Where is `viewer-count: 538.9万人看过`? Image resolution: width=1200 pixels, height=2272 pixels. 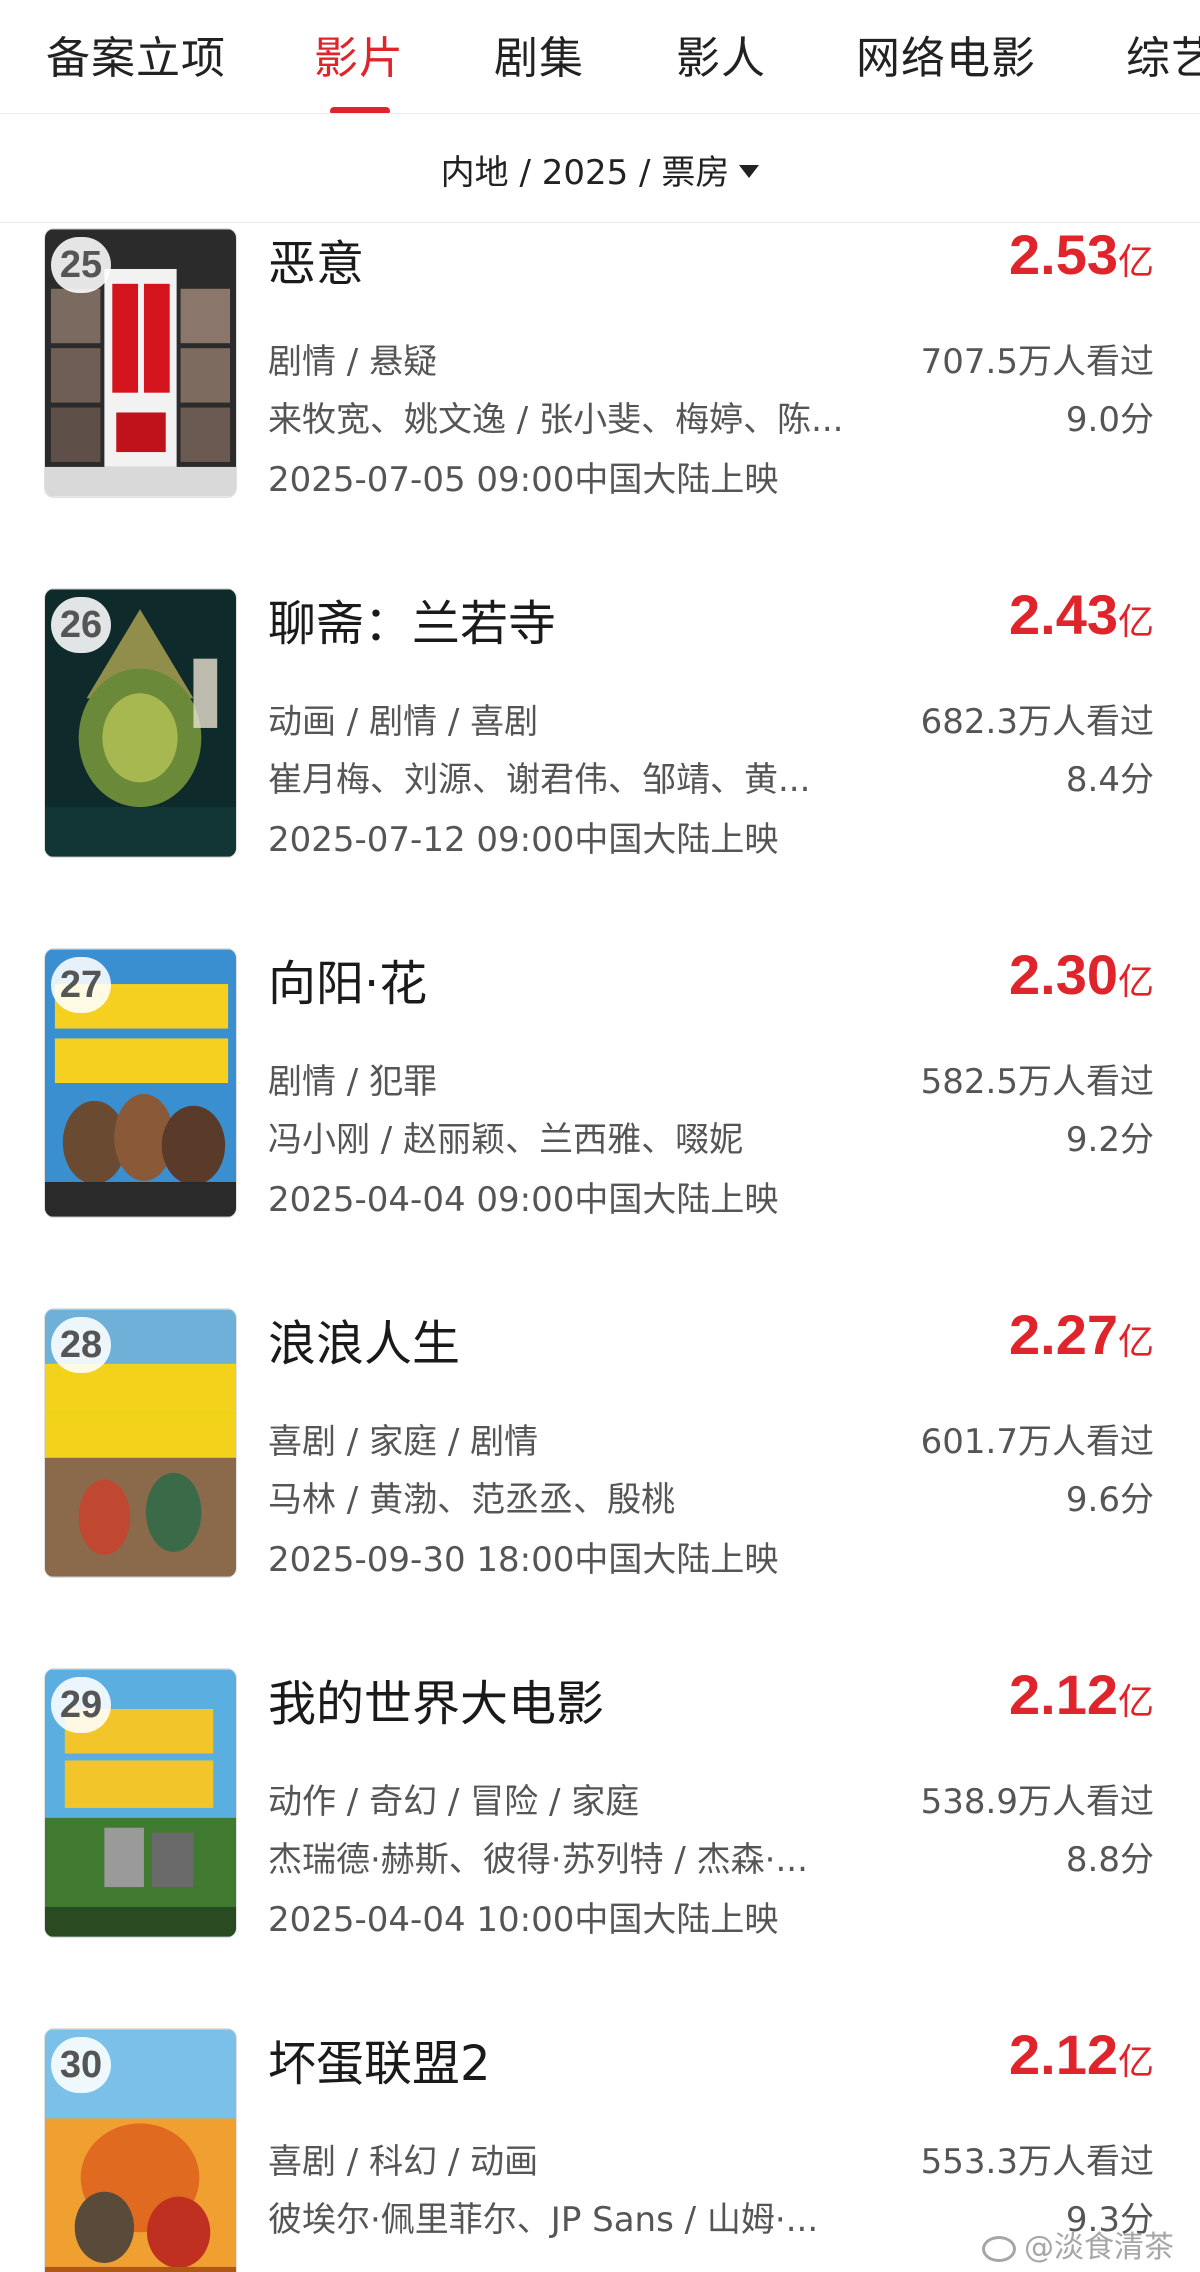
viewer-count: 538.9万人看过 is located at coordinates (1037, 1802).